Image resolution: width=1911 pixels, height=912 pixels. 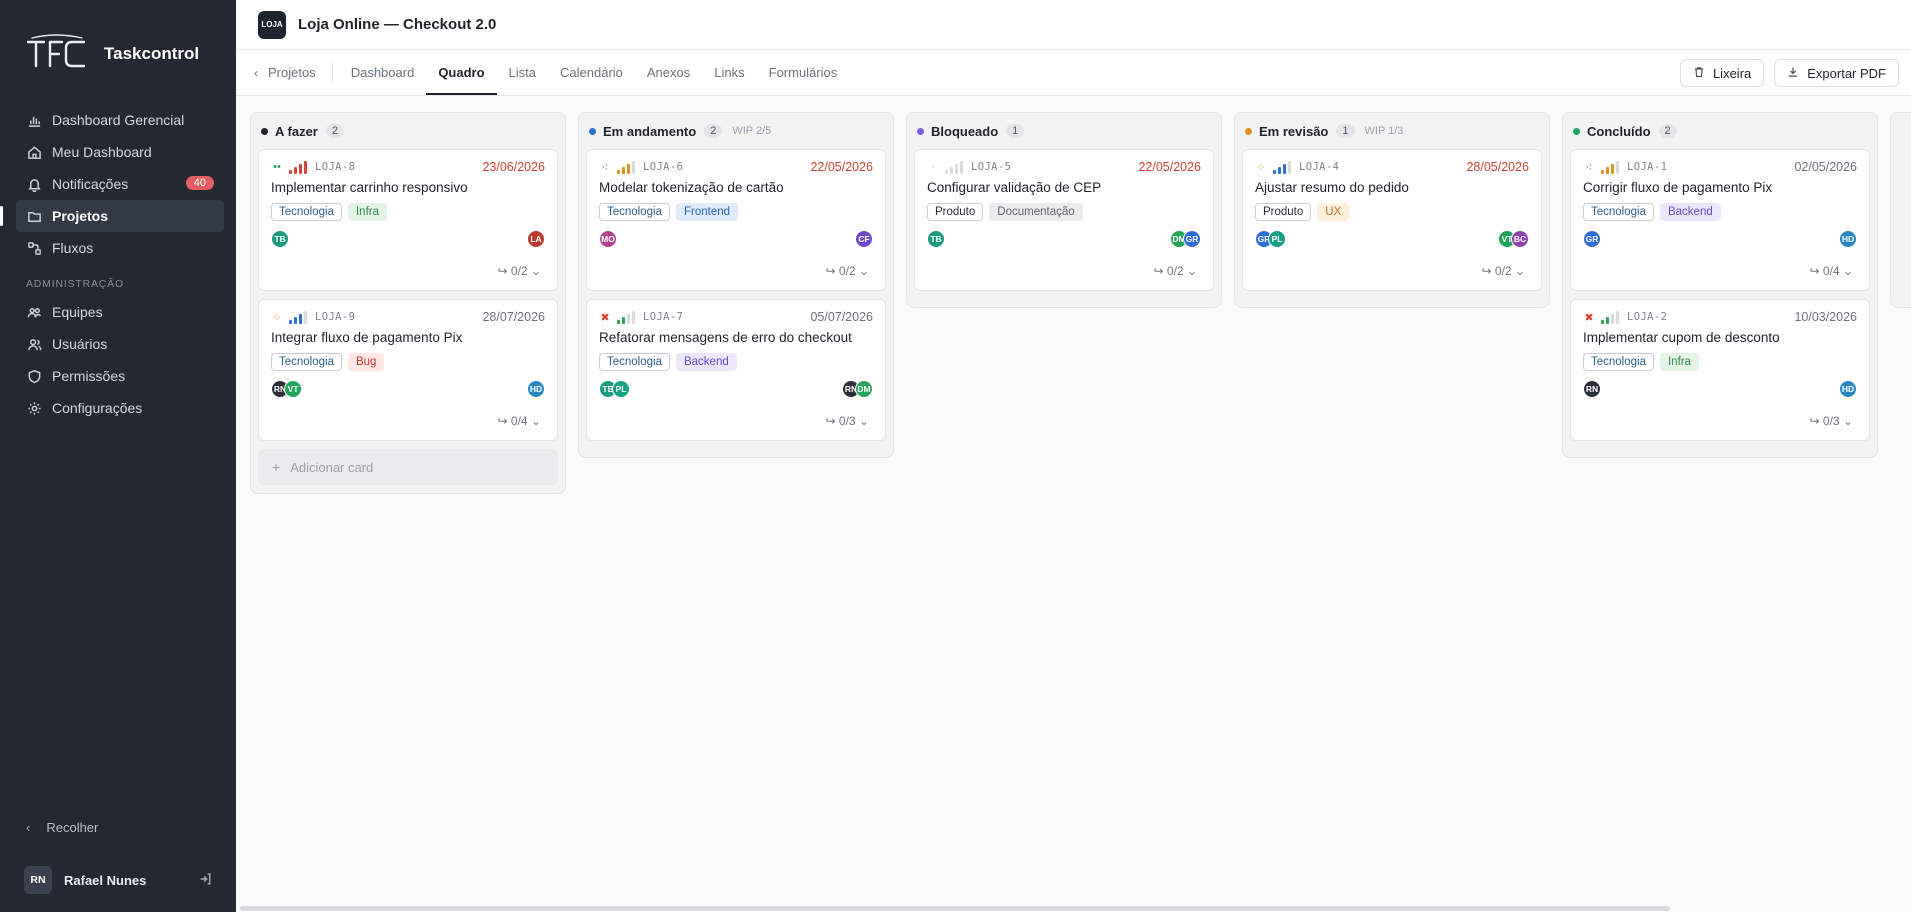 I want to click on assignees: TB, so click(x=280, y=239).